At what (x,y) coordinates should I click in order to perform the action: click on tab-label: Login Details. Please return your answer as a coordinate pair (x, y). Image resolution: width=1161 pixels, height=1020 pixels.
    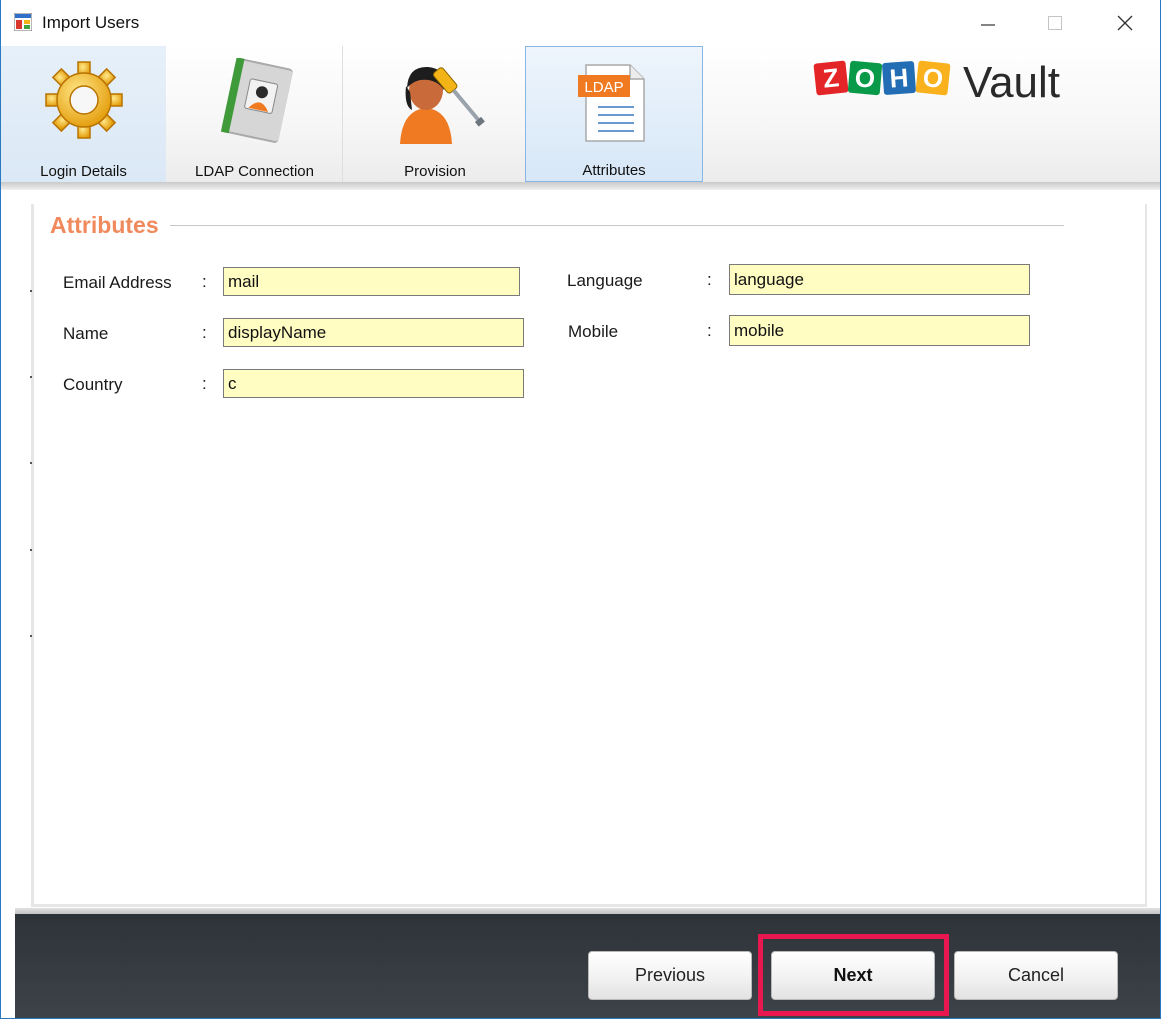
    Looking at the image, I should click on (83, 171).